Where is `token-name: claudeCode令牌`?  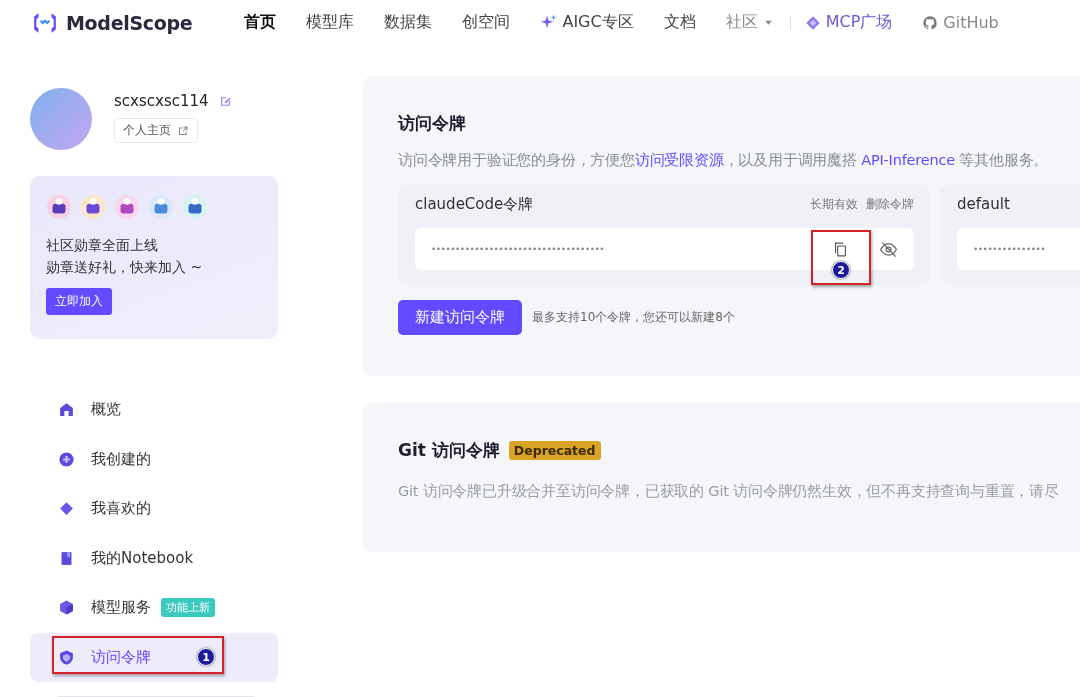
token-name: claudeCode令牌 is located at coordinates (474, 204).